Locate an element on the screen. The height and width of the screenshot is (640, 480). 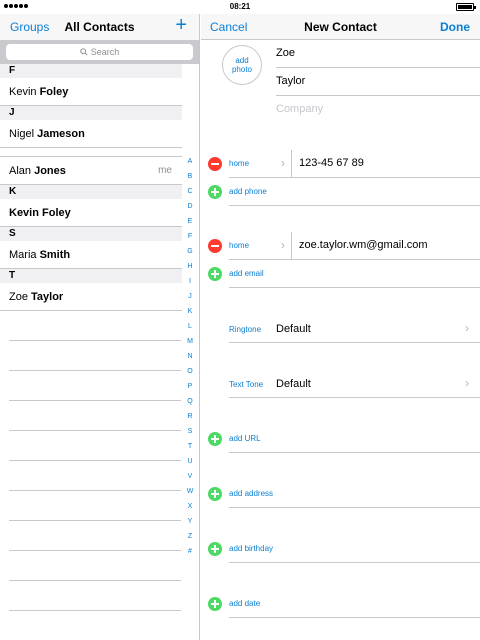
add-email-label: add email is located at coordinates (246, 273).